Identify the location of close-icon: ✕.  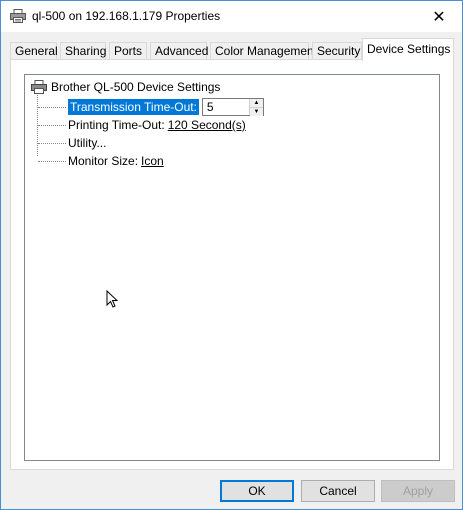
(439, 17).